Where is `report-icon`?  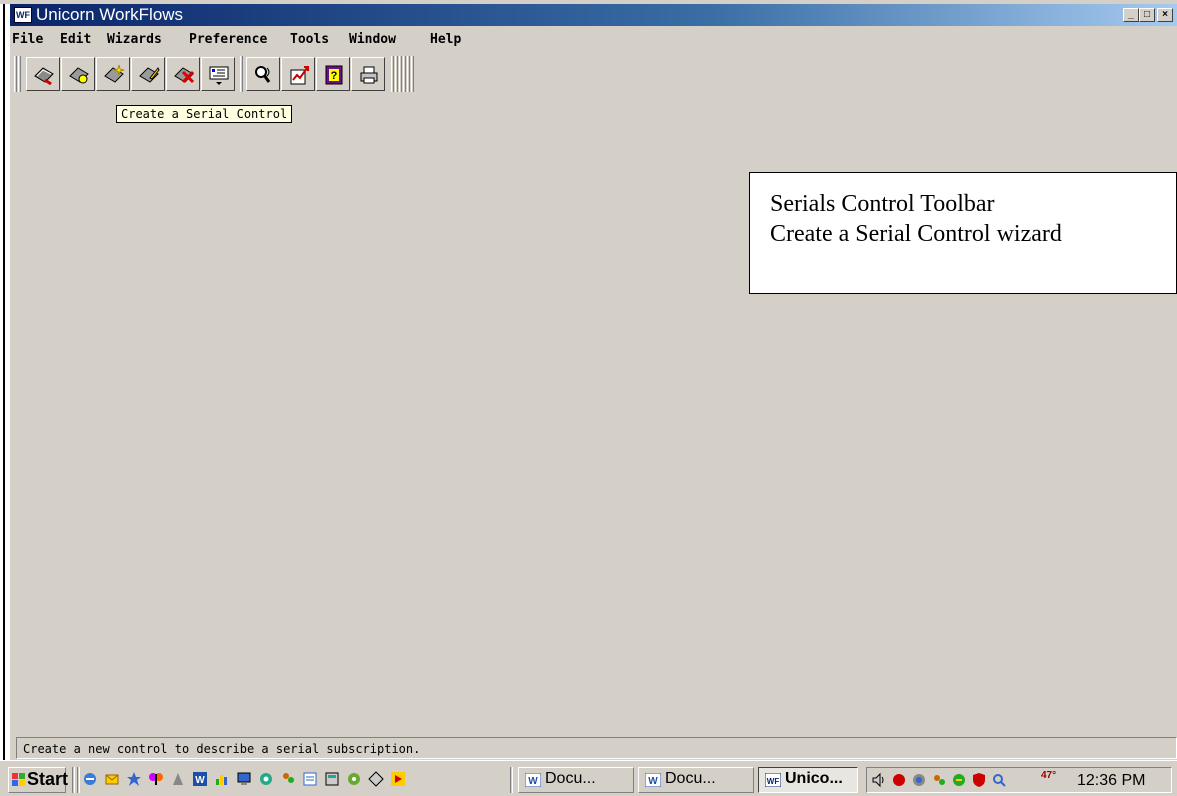 report-icon is located at coordinates (299, 75).